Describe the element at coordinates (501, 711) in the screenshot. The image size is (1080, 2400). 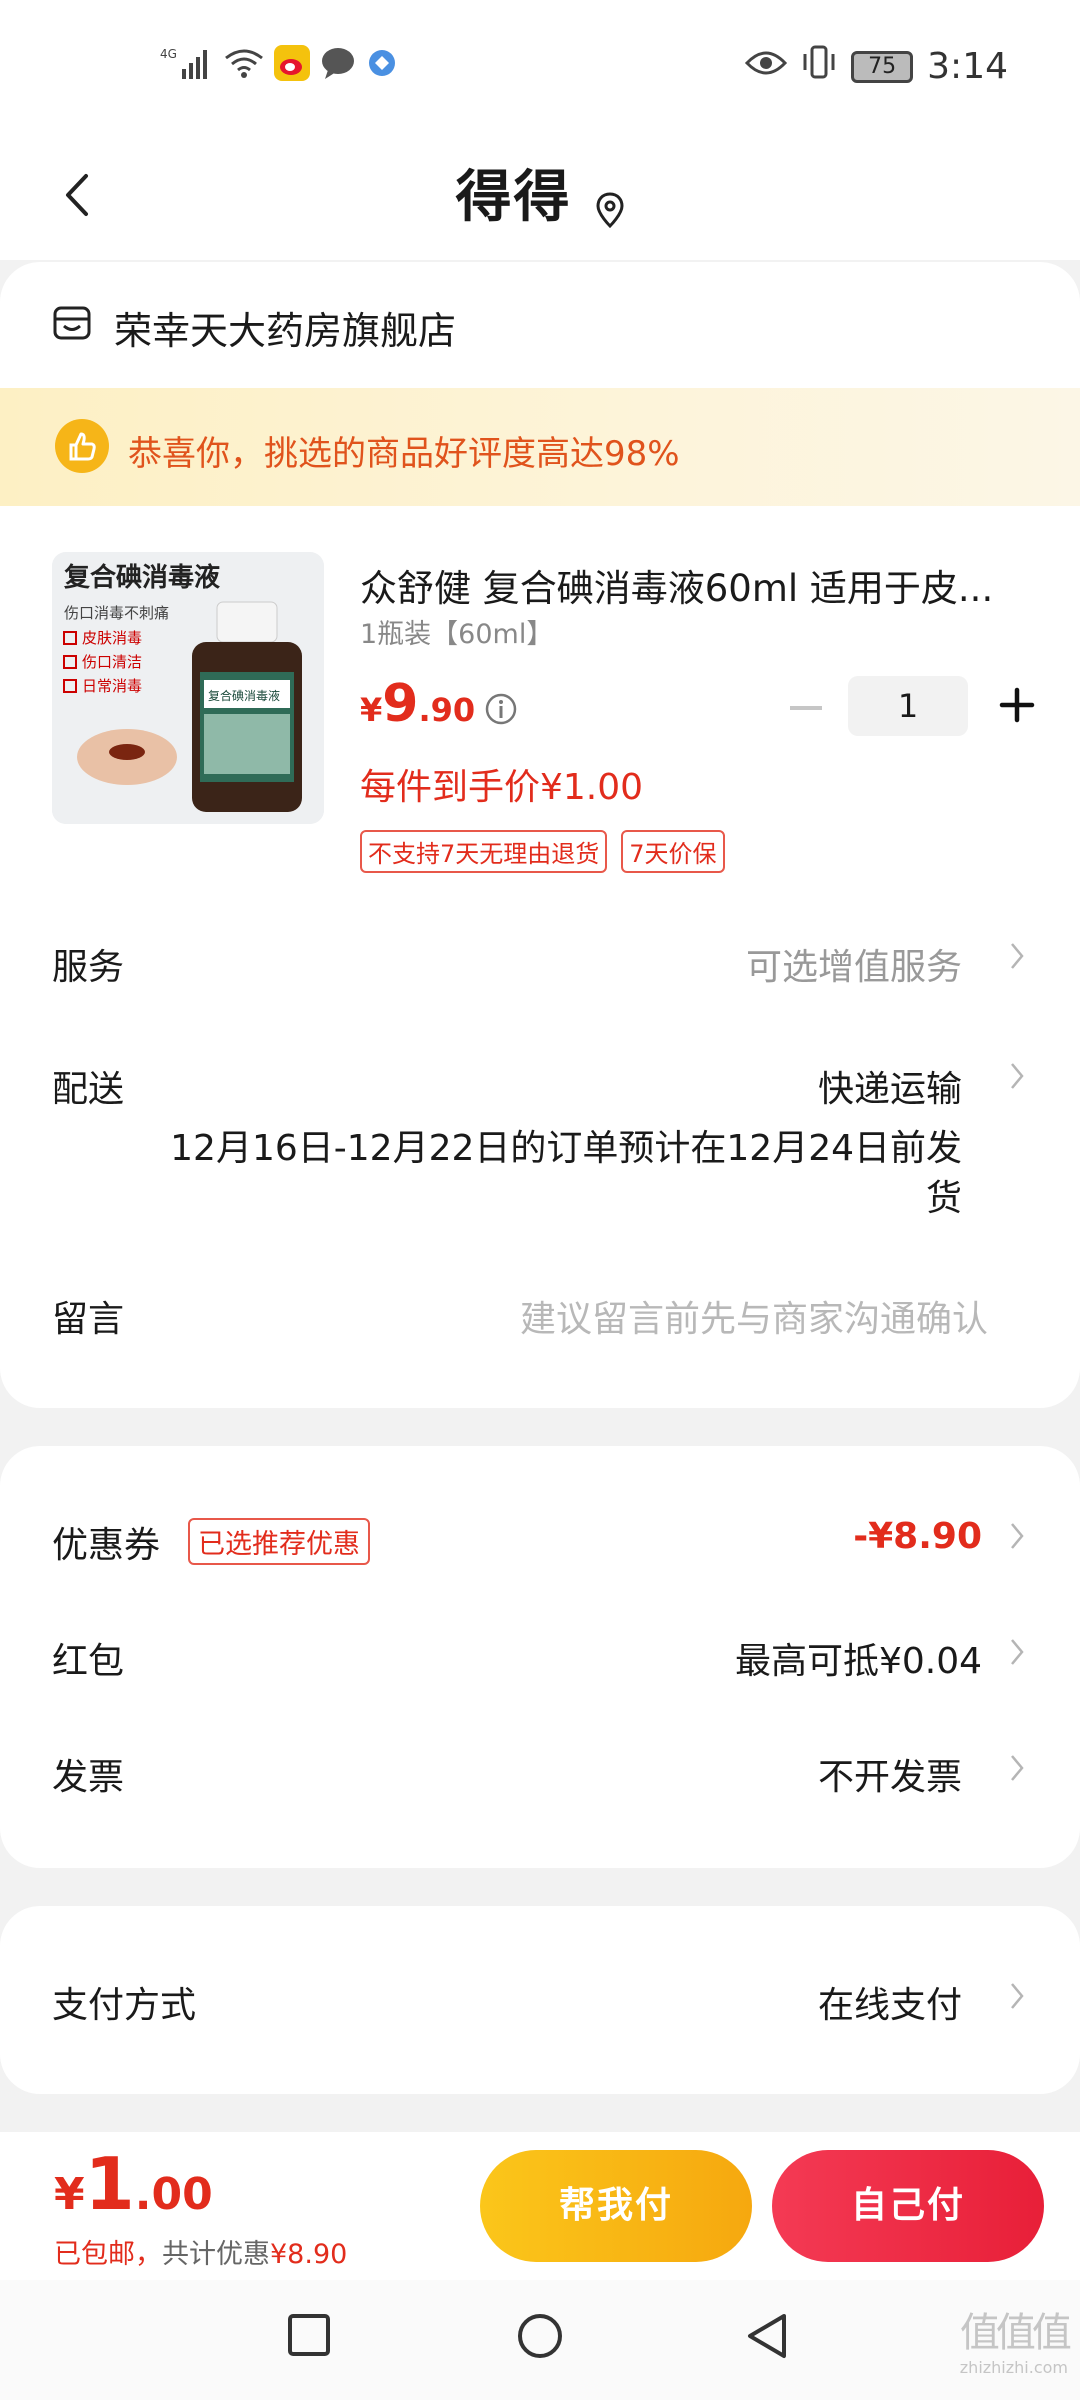
I see `price-info-icon` at that location.